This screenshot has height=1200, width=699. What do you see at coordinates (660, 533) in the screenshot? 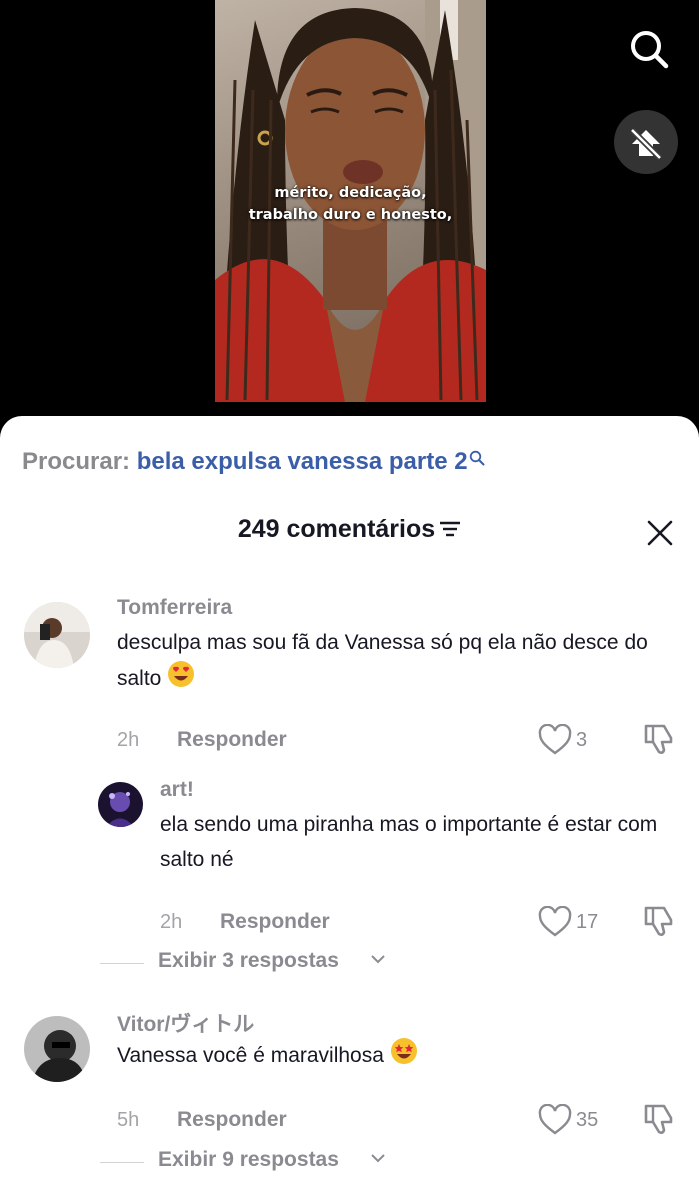
I see `close-icon` at bounding box center [660, 533].